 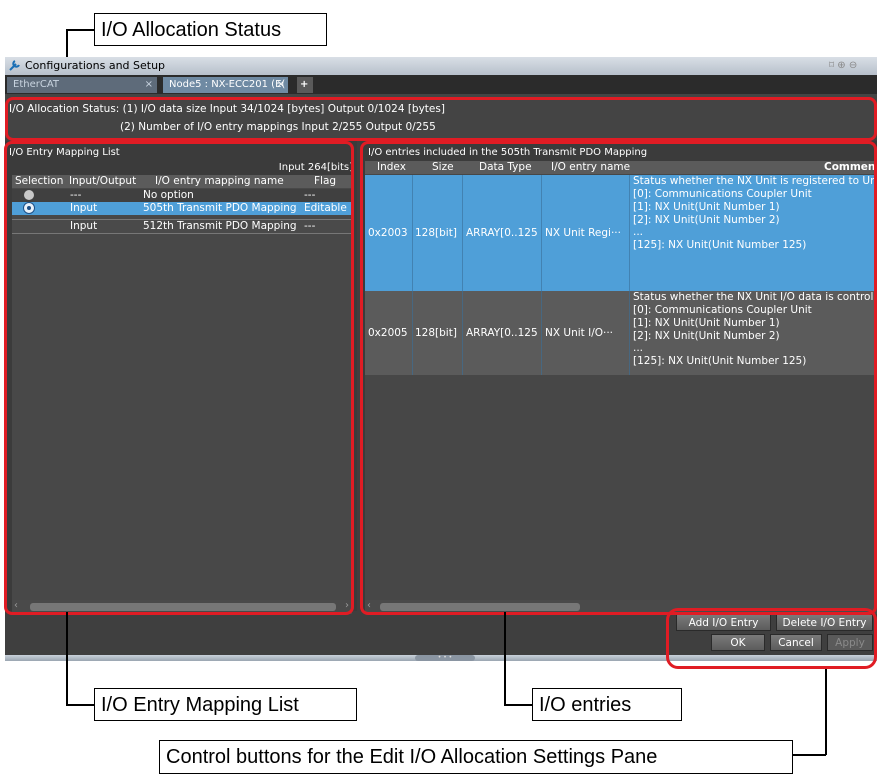 What do you see at coordinates (82, 85) in the screenshot?
I see `tab-ethercat: EtherCAT ×` at bounding box center [82, 85].